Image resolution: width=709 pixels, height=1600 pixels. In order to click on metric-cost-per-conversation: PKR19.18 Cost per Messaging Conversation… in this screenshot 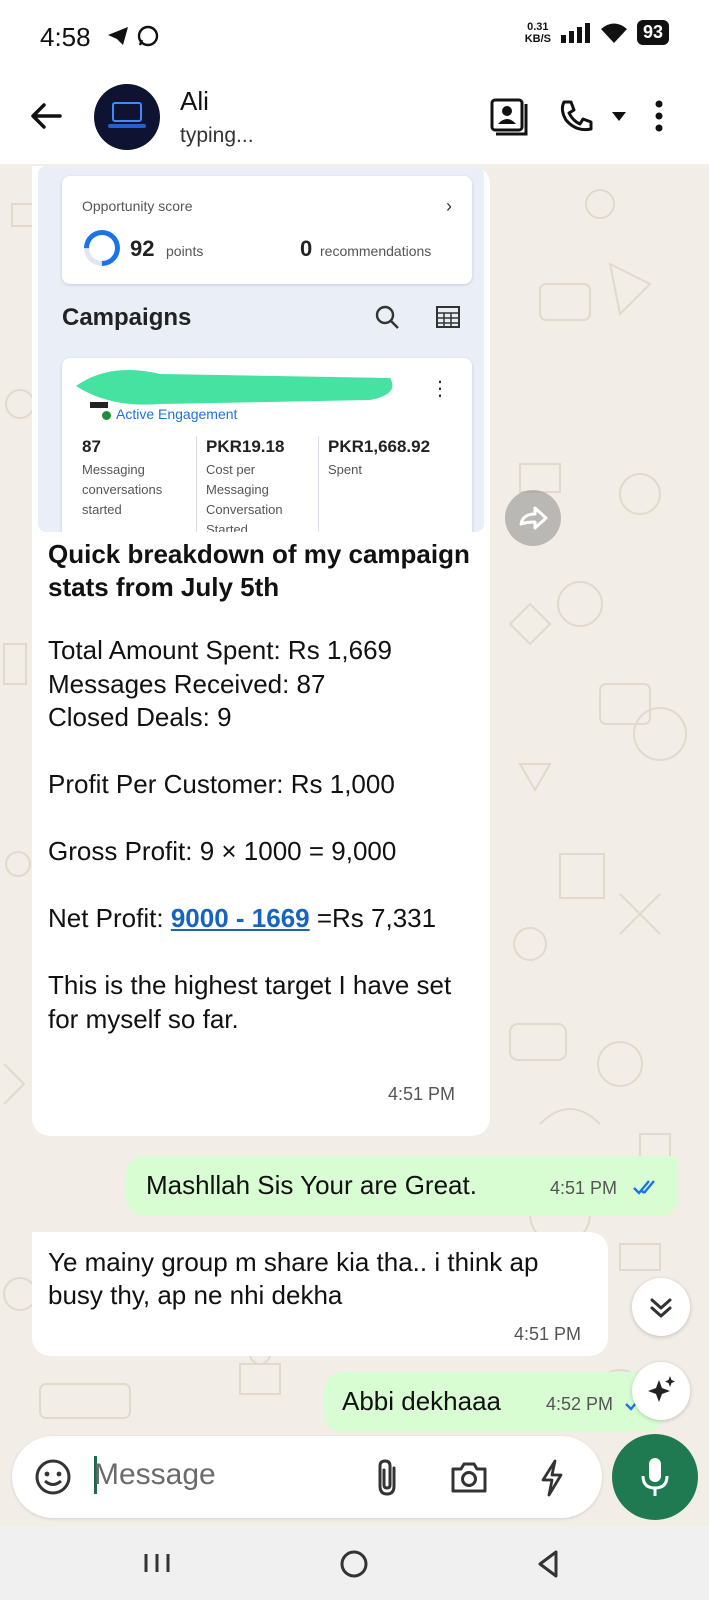, I will do `click(262, 484)`.